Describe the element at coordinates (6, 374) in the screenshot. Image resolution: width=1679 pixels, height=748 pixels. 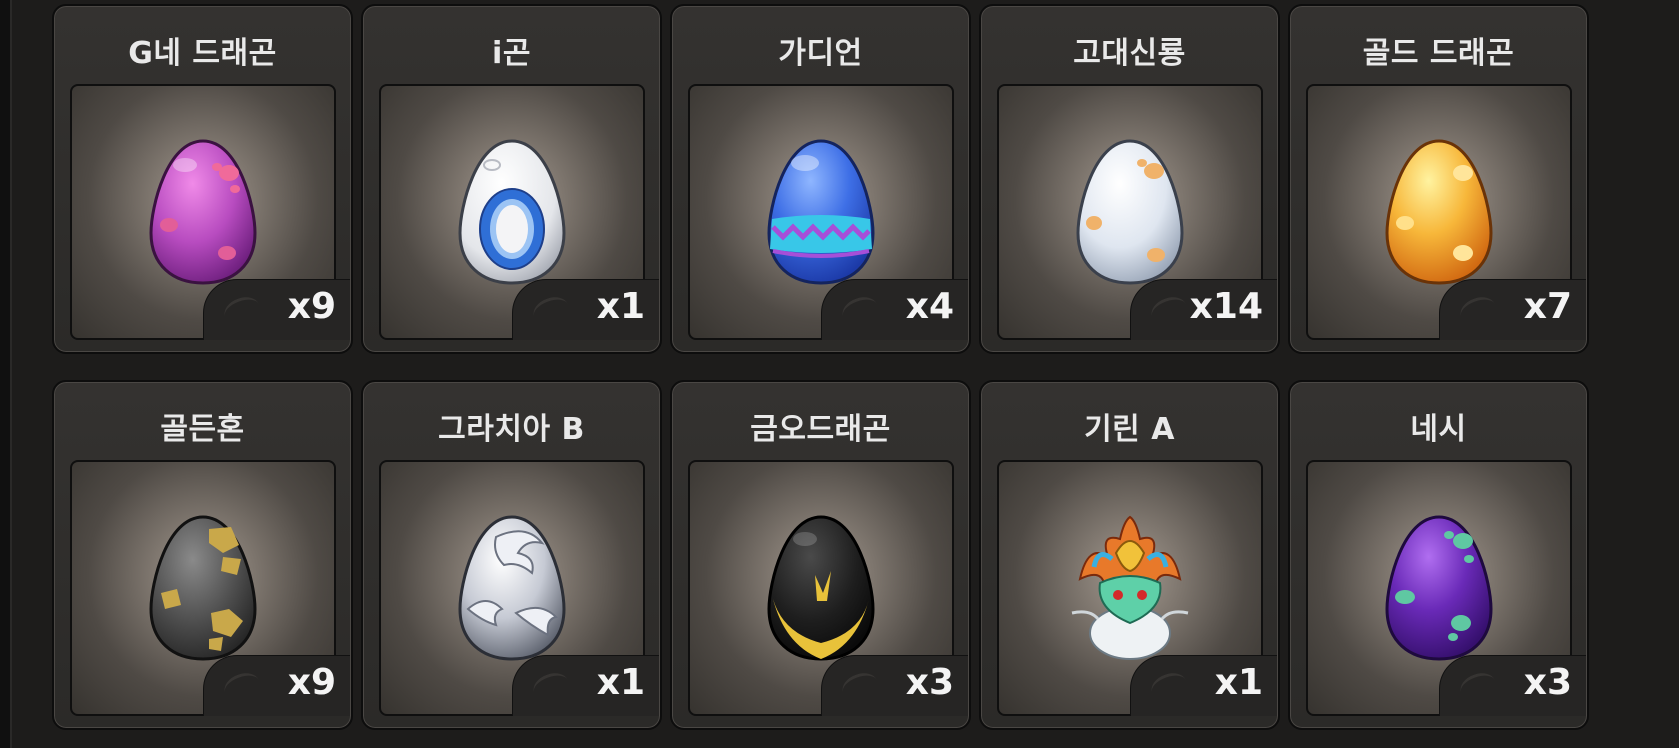
I see `left-scroll-rail` at that location.